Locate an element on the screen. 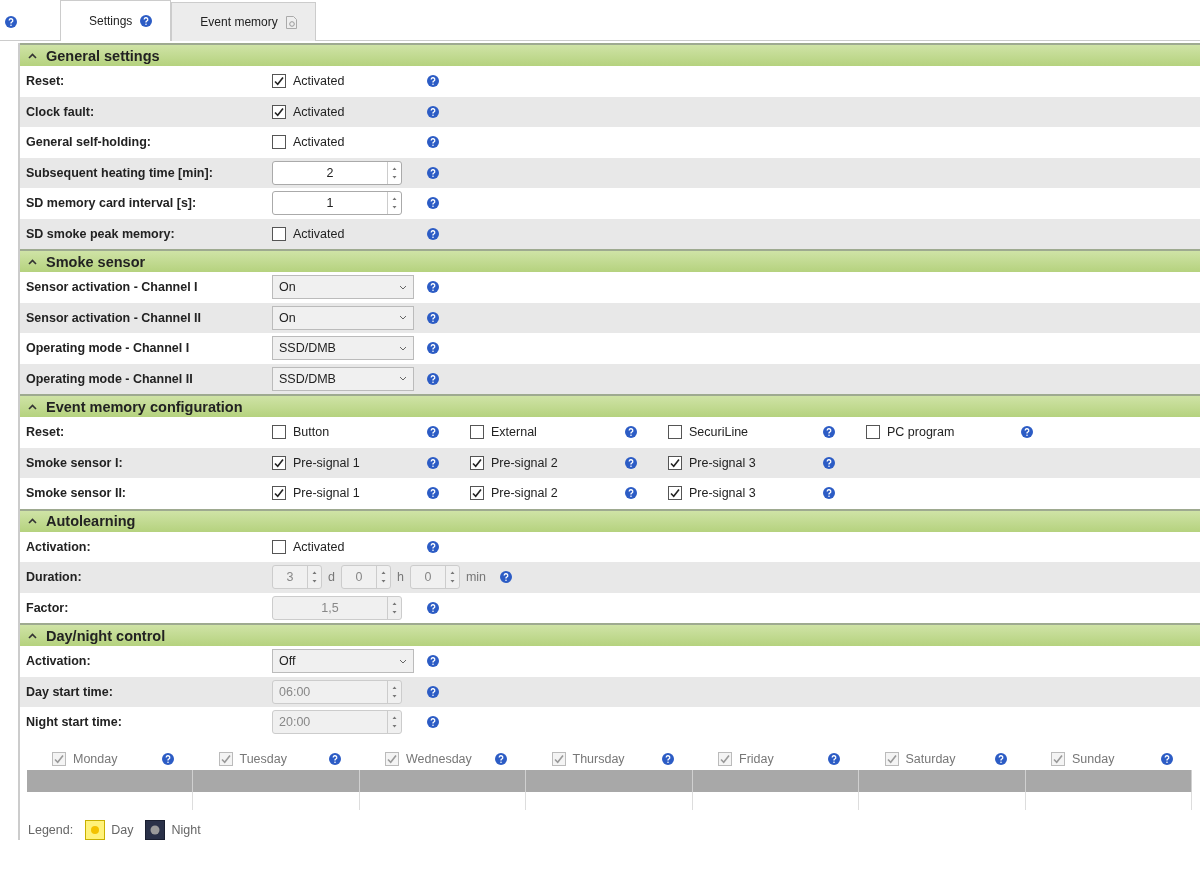  field-label: Duration: is located at coordinates (54, 577).